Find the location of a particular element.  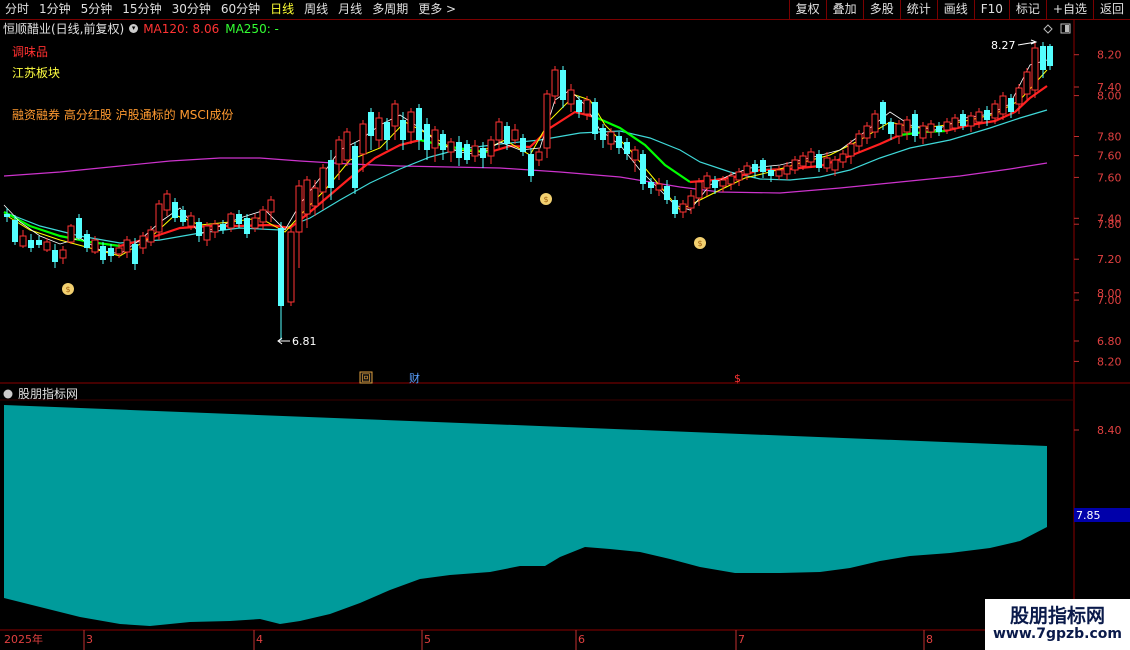

date-tick-label: 6 is located at coordinates (581, 639).